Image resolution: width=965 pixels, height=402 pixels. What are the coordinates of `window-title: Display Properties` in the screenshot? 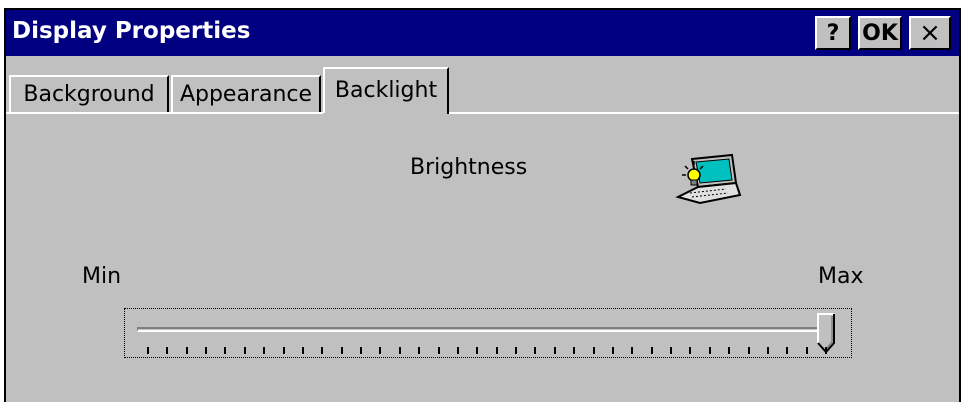 It's located at (131, 31).